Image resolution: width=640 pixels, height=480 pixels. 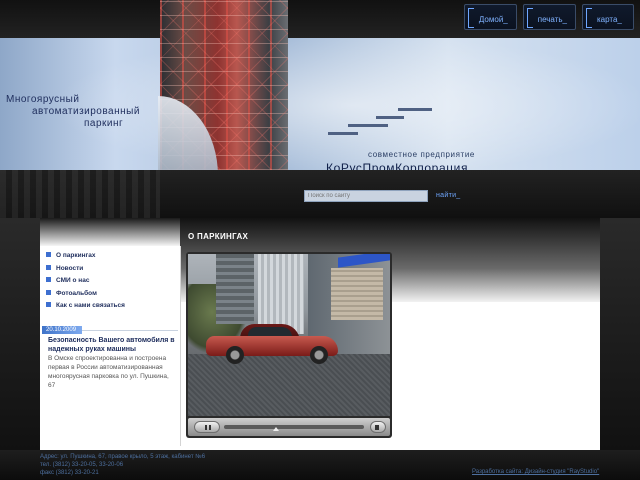 What do you see at coordinates (448, 195) in the screenshot?
I see `search-button: найти_` at bounding box center [448, 195].